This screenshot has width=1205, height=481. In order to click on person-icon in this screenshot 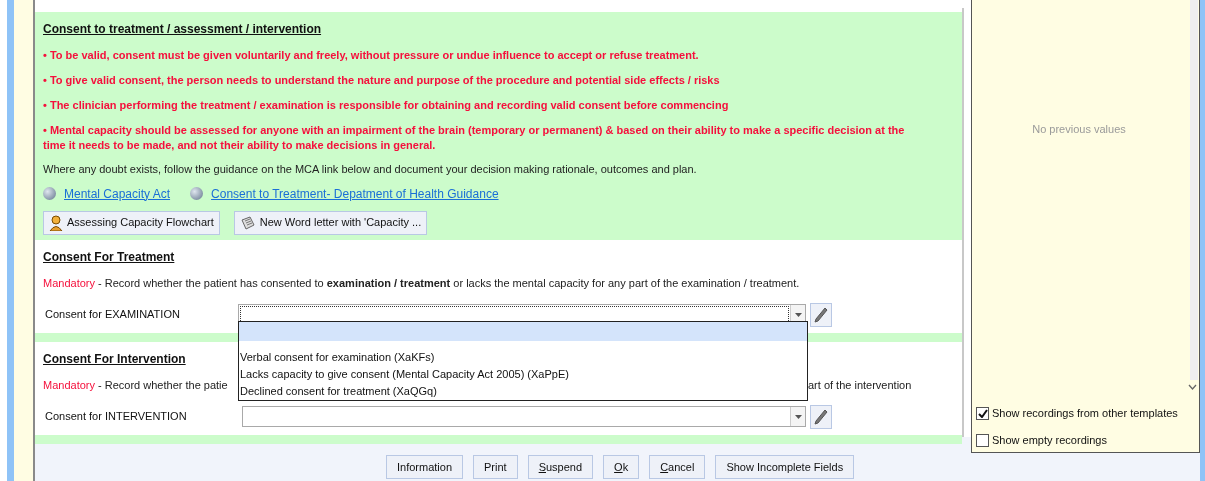, I will do `click(56, 222)`.